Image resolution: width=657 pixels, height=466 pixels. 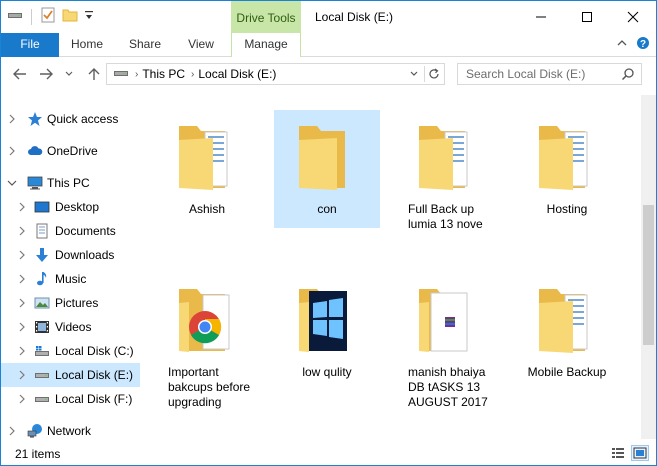 What do you see at coordinates (207, 341) in the screenshot?
I see `file-item-folder: Important bakcups before upgrading` at bounding box center [207, 341].